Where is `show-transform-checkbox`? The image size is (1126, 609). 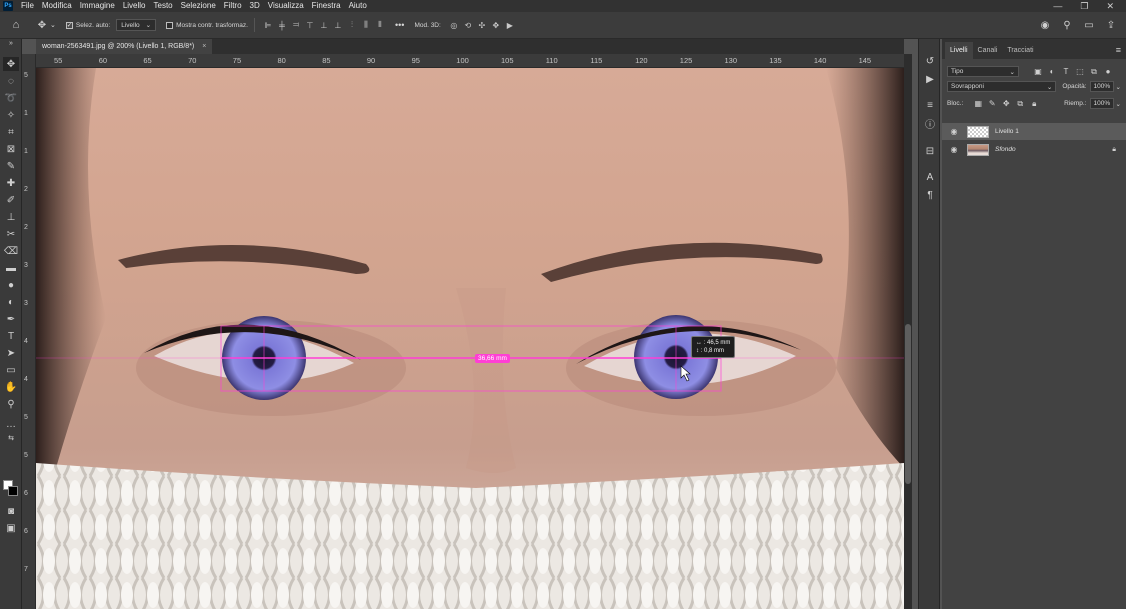
show-transform-checkbox is located at coordinates (170, 25).